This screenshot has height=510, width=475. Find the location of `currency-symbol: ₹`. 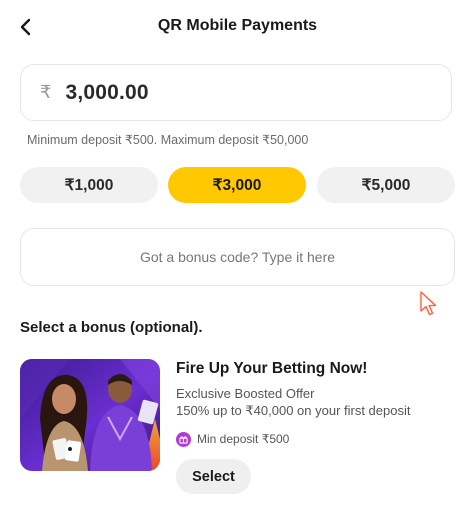

currency-symbol: ₹ is located at coordinates (46, 92).